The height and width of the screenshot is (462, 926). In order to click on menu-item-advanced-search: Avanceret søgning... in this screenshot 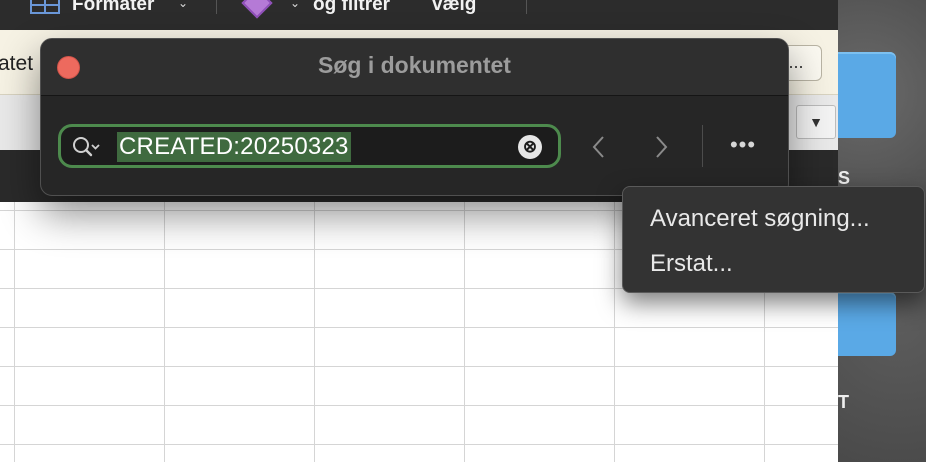, I will do `click(760, 219)`.